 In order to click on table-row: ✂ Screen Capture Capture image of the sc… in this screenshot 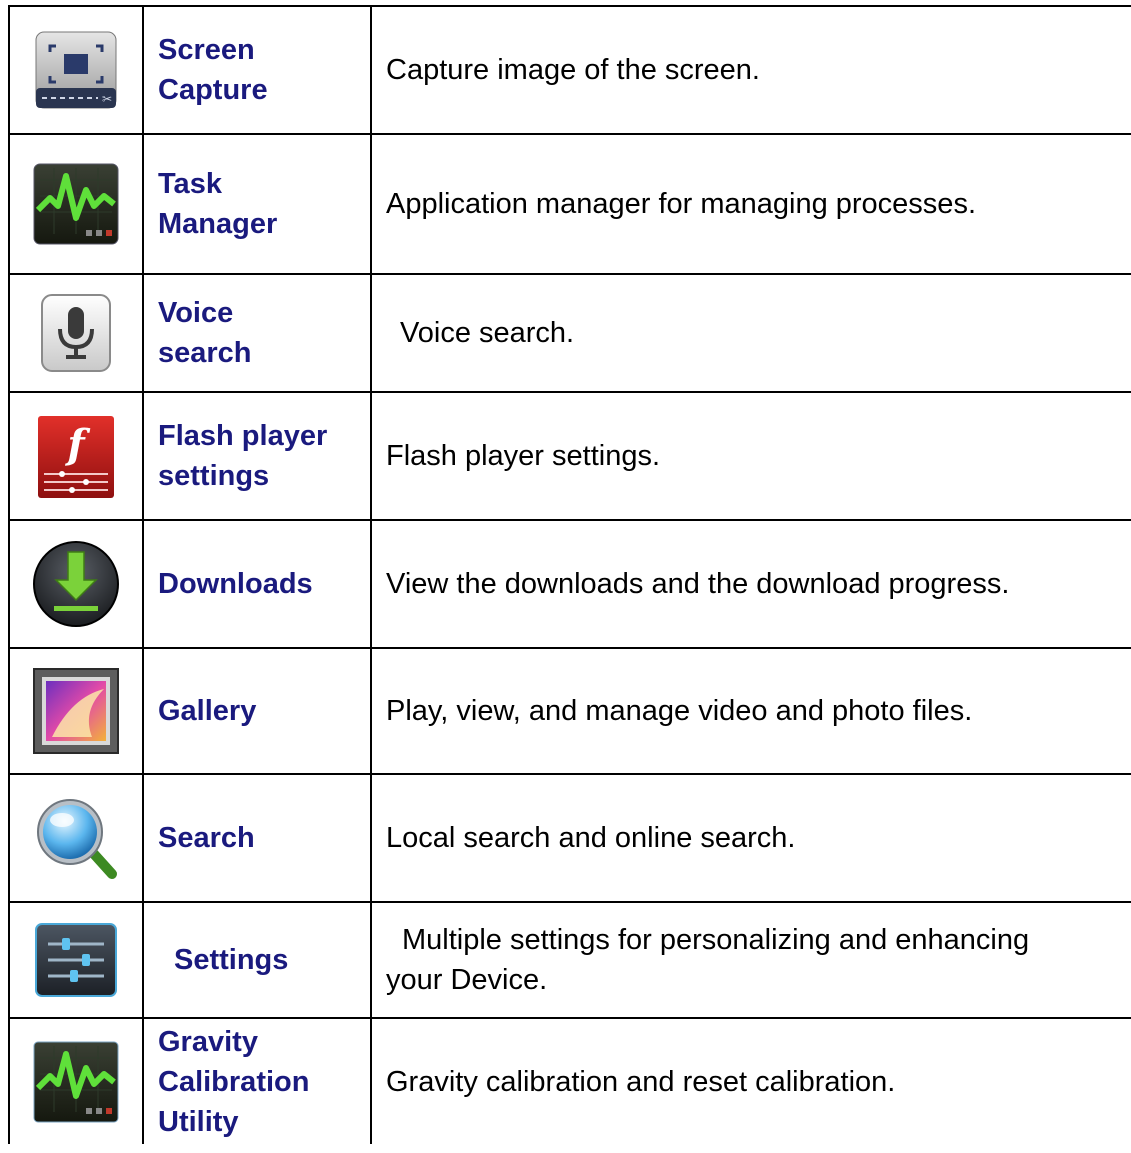, I will do `click(569, 70)`.